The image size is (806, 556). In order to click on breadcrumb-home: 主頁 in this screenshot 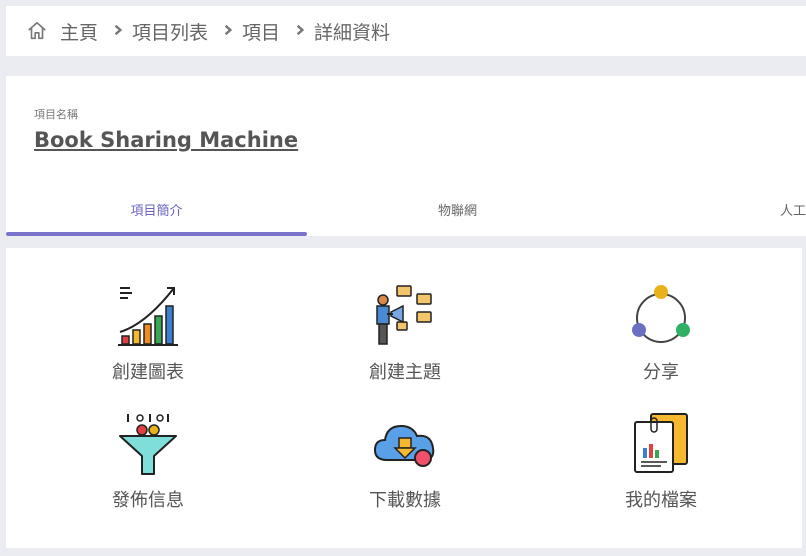, I will do `click(79, 31)`.